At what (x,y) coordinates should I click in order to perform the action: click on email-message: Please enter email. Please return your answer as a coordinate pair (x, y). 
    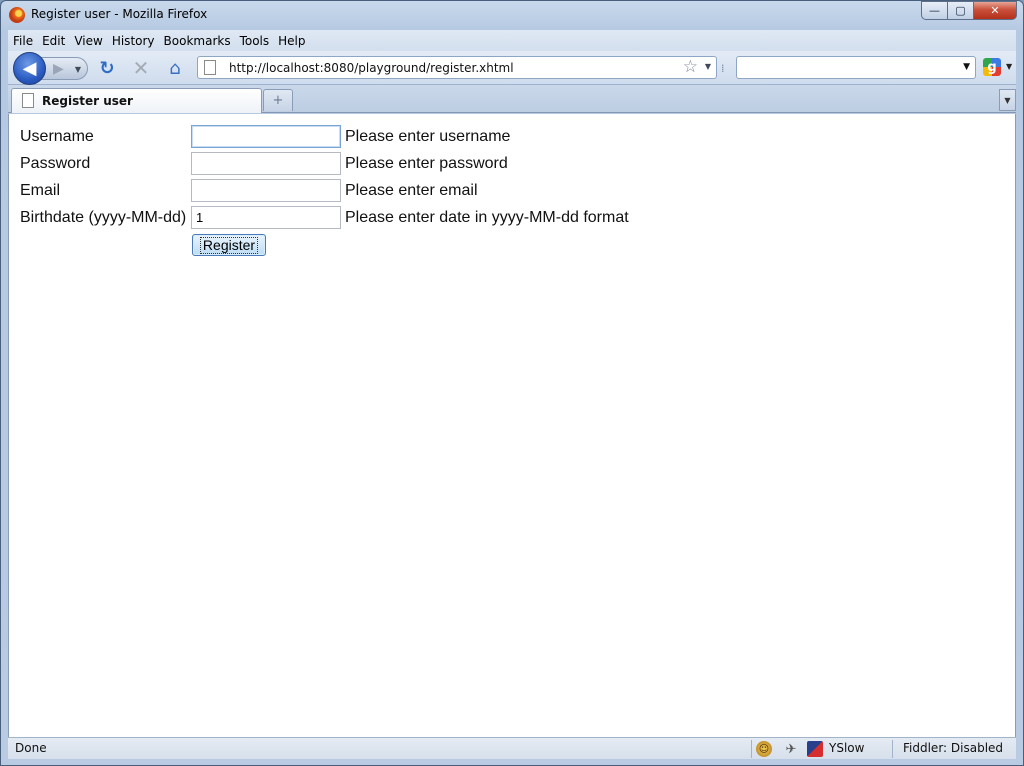
    Looking at the image, I should click on (411, 190).